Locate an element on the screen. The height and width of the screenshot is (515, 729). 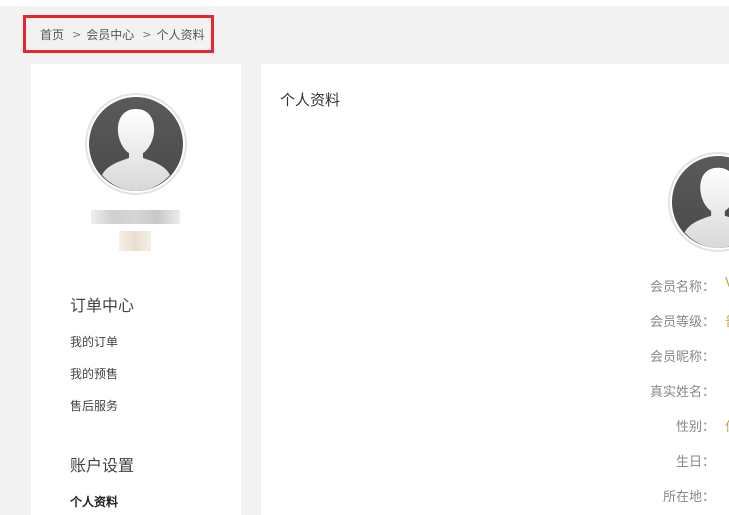
avatar is located at coordinates (136, 144).